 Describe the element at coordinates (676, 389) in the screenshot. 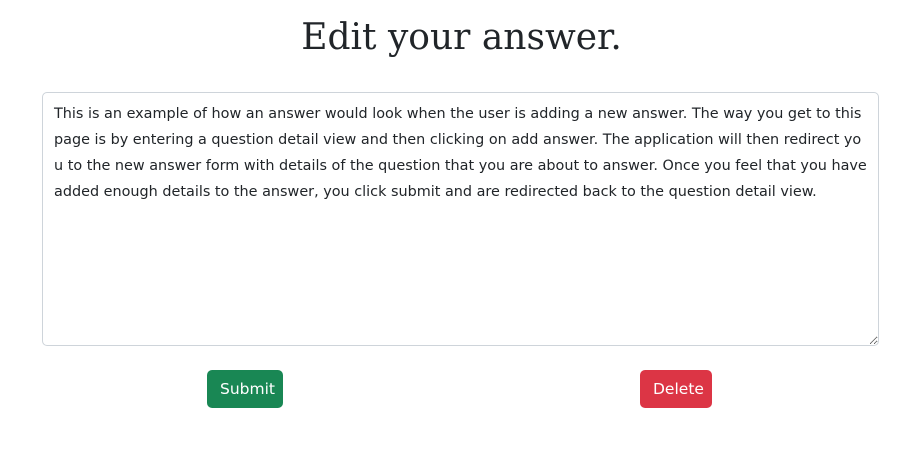

I see `delete-button: Delete` at that location.